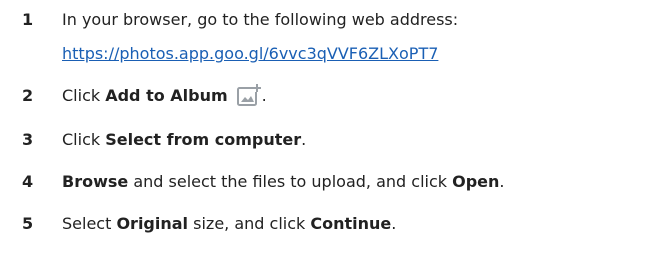 The height and width of the screenshot is (258, 646). What do you see at coordinates (89, 223) in the screenshot?
I see `step-text-pre: Select` at bounding box center [89, 223].